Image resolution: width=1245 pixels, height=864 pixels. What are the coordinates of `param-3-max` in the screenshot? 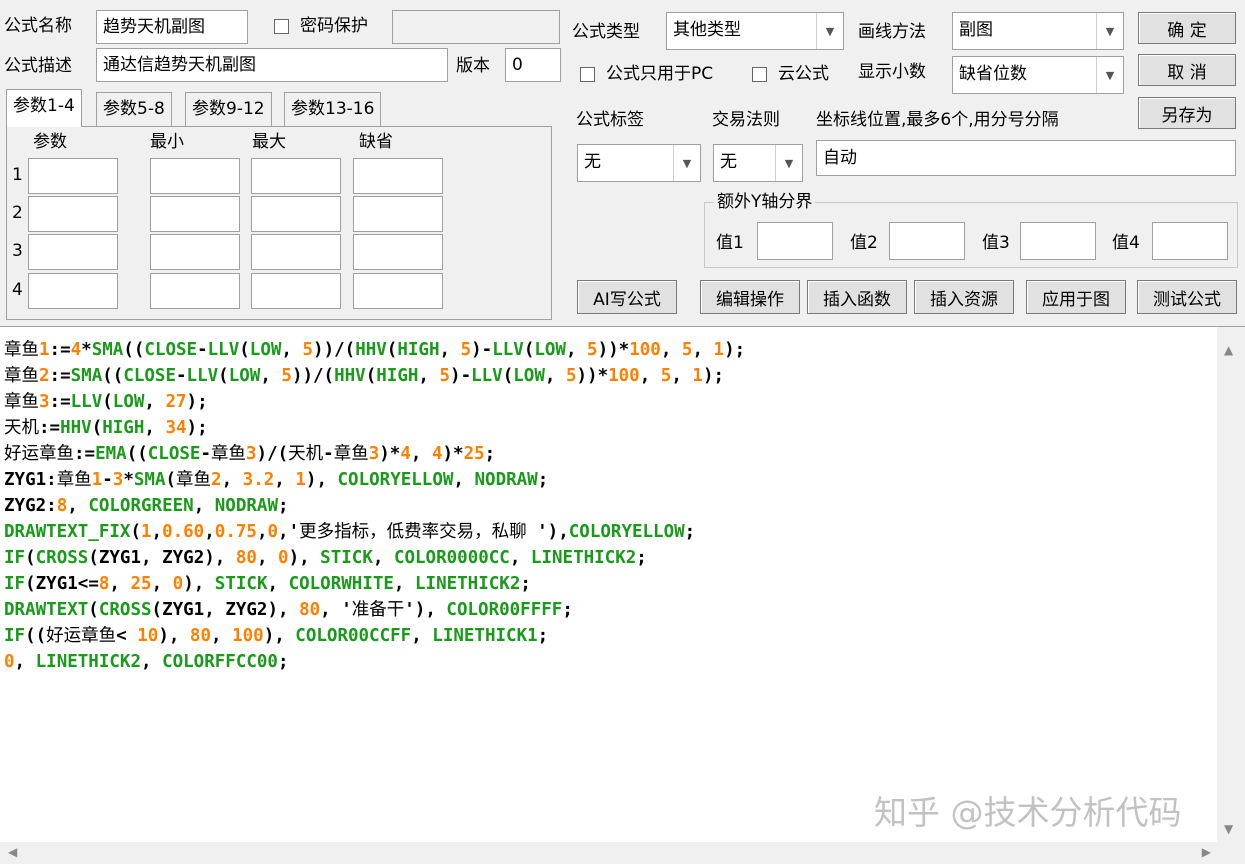 It's located at (296, 252).